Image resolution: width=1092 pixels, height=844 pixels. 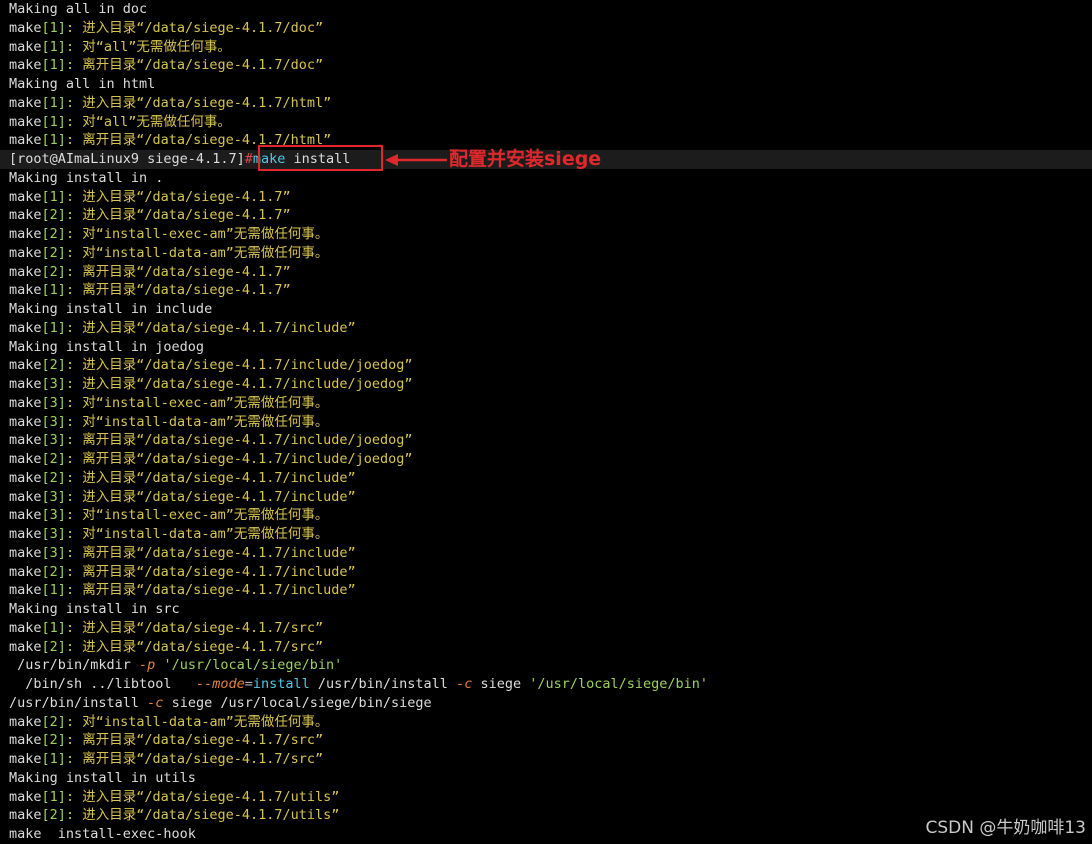 I want to click on prompt-symbol: #, so click(x=248, y=159).